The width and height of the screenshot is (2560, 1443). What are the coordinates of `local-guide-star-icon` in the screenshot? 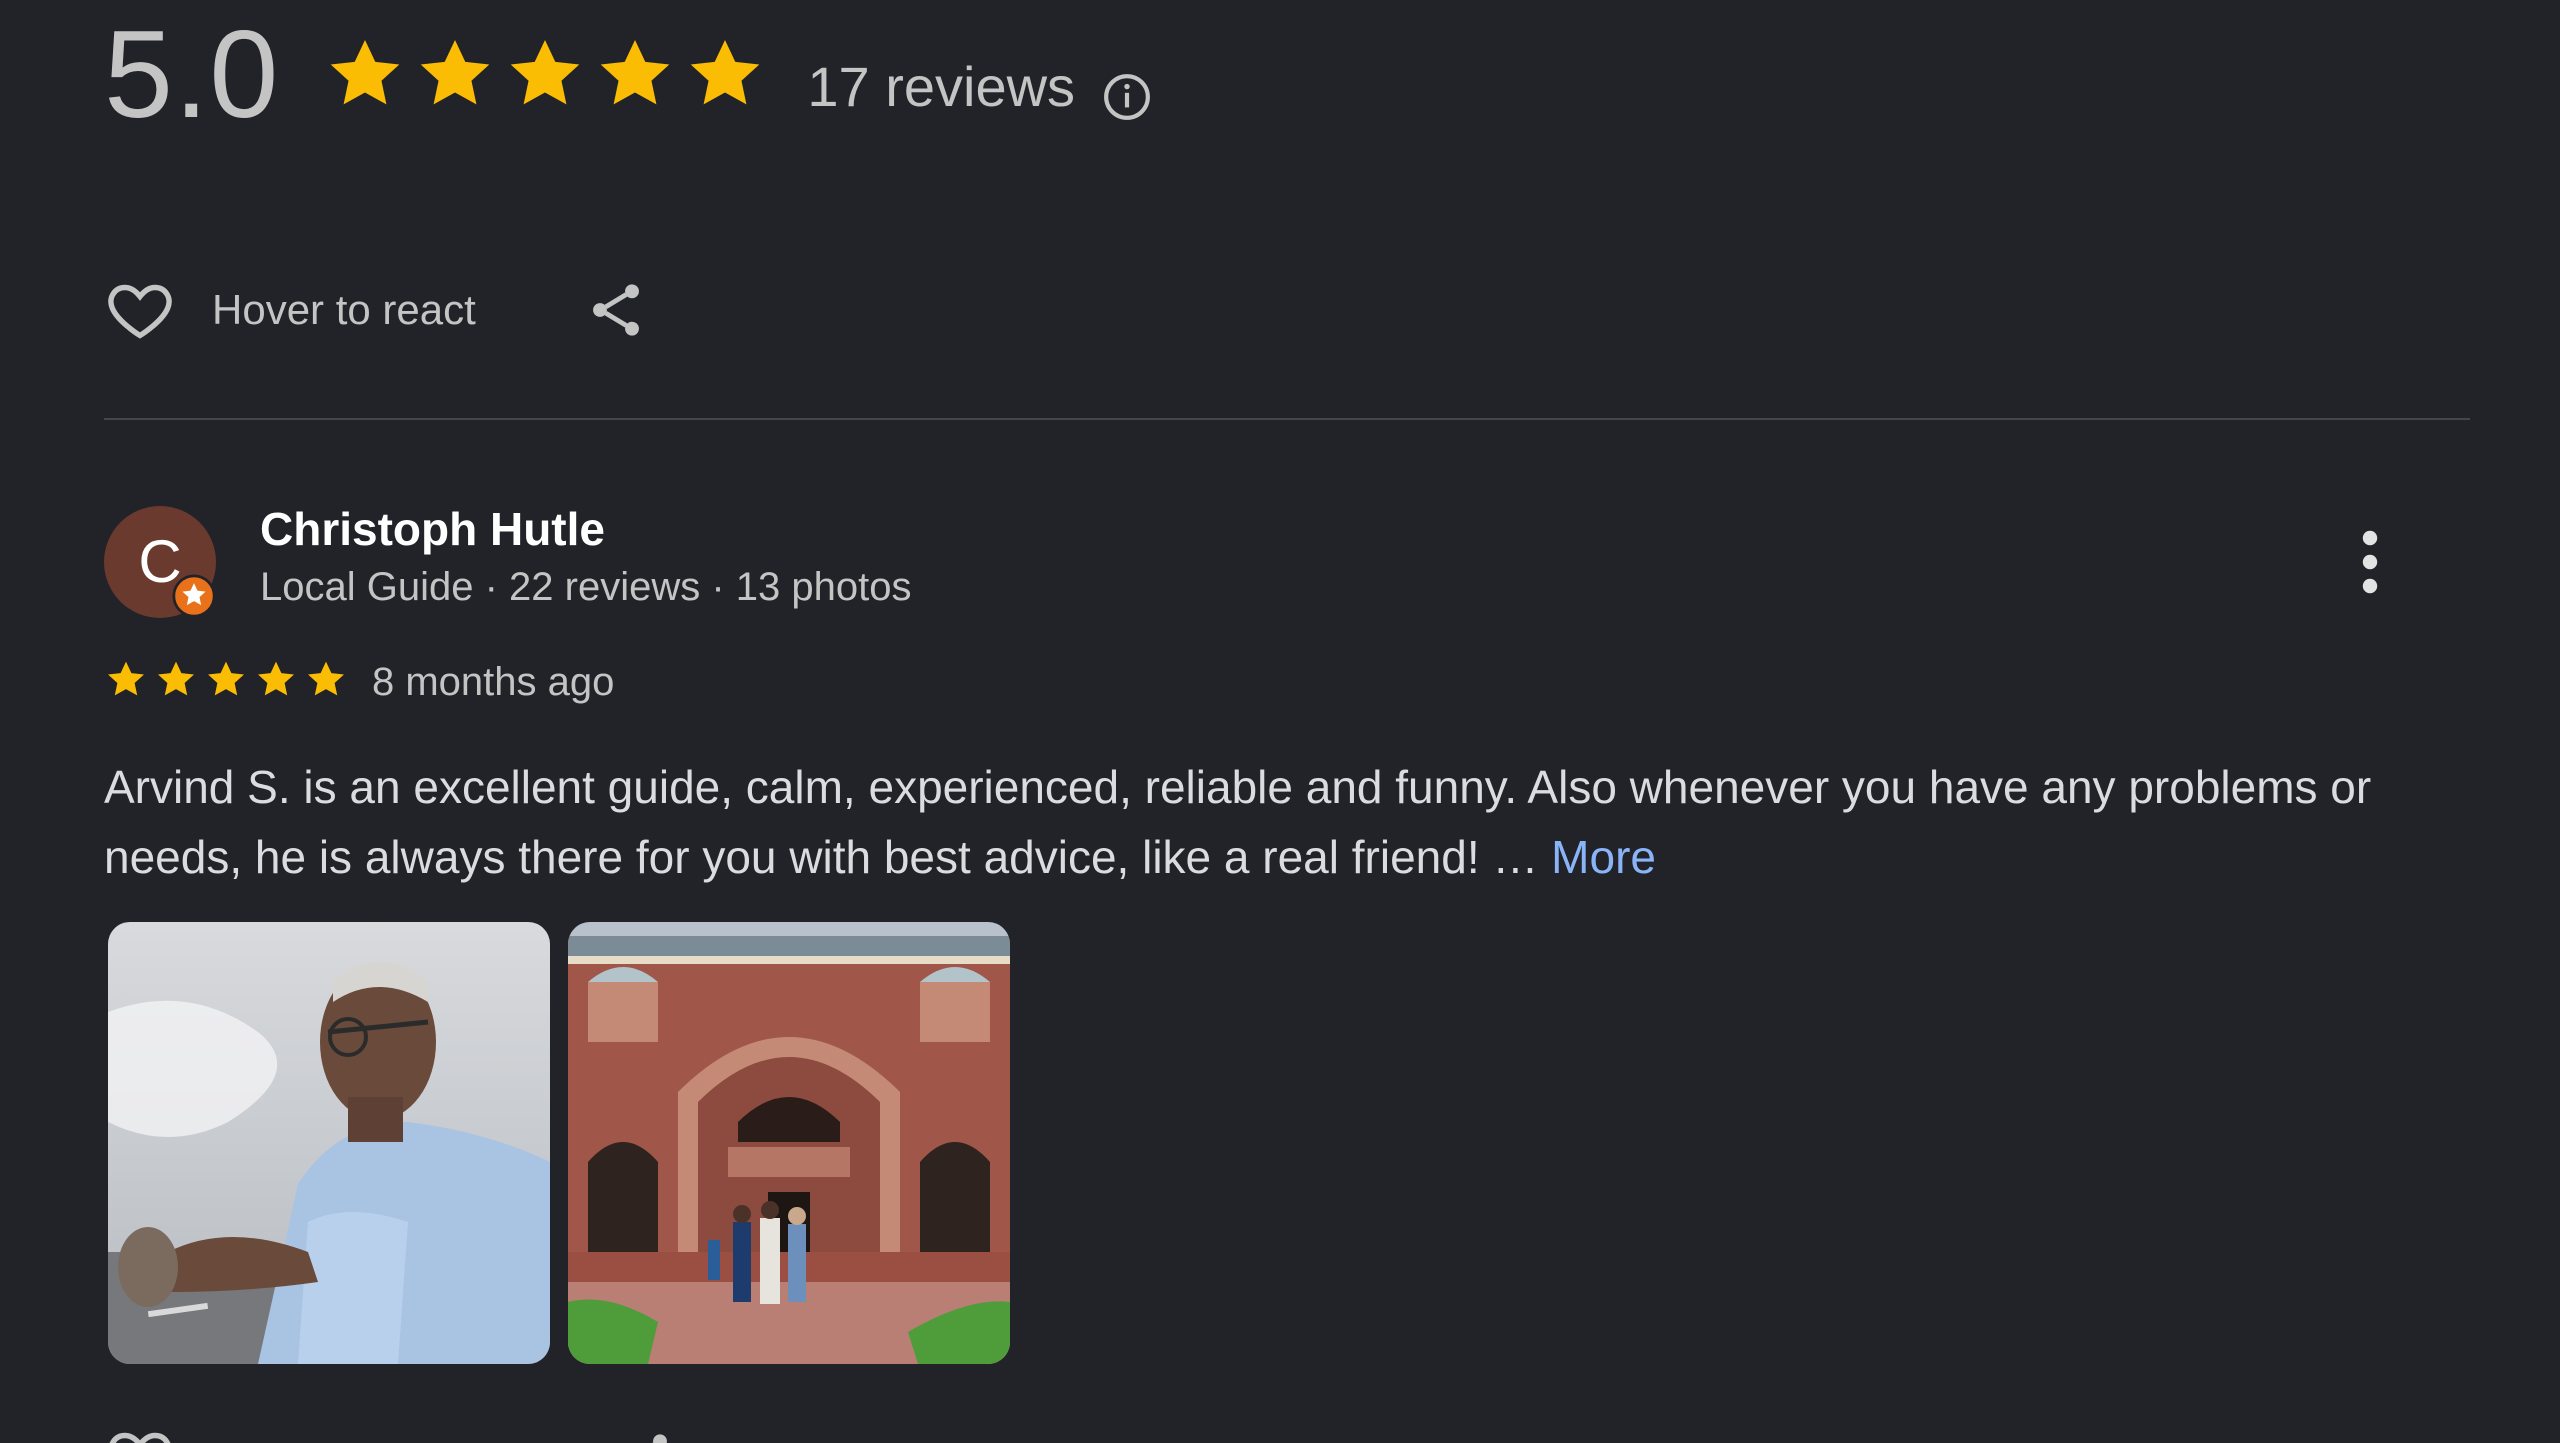 It's located at (194, 596).